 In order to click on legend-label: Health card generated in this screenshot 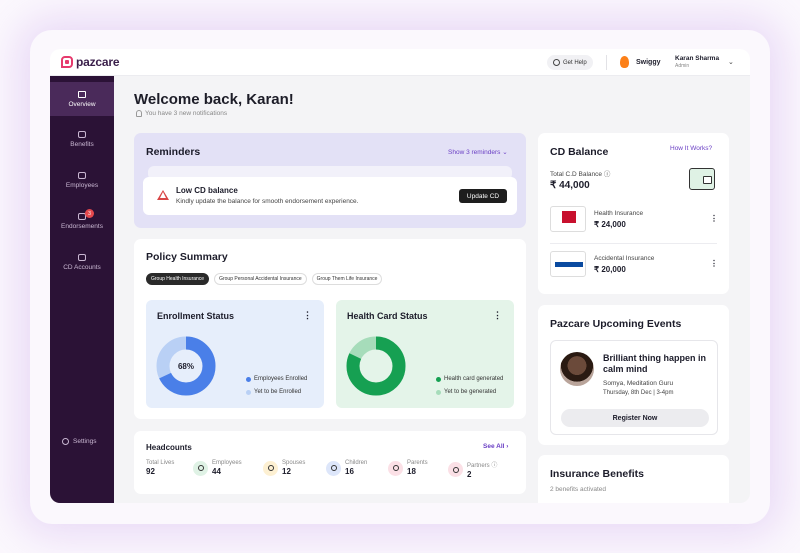, I will do `click(474, 379)`.